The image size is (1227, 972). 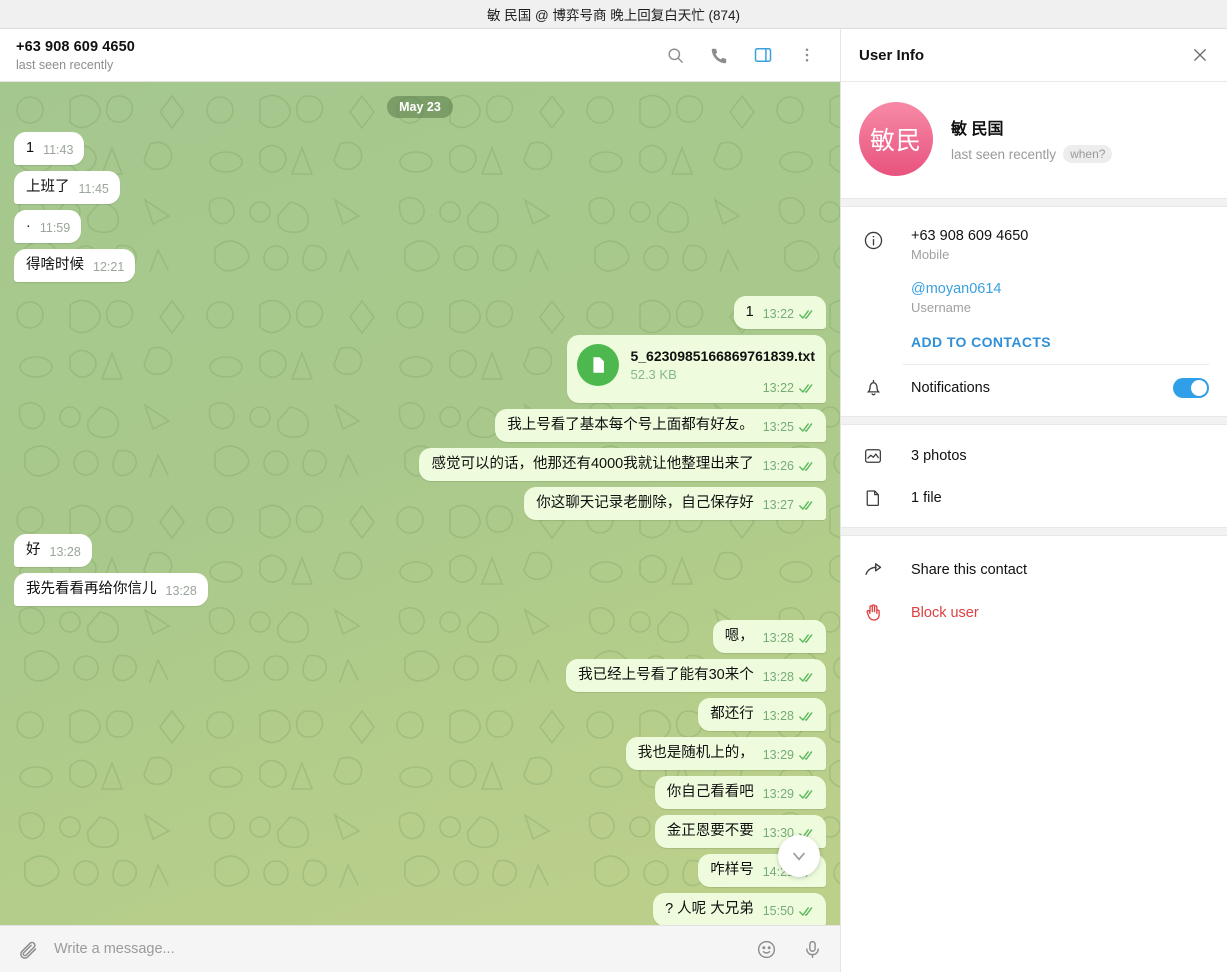 I want to click on message-time: 13:22, so click(x=778, y=314).